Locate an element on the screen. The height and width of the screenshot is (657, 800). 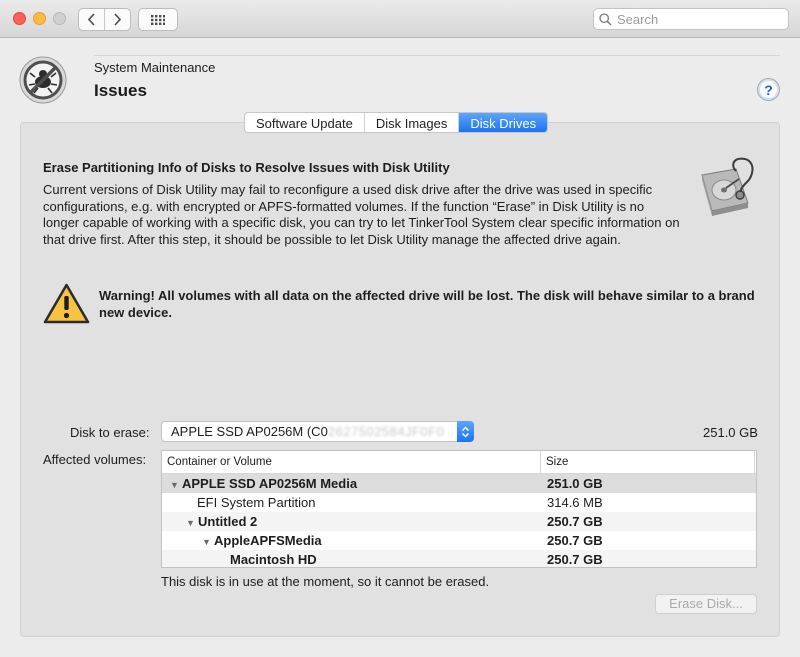
tab-bar: Software Update Disk Images Disk Drives is located at coordinates (396, 122).